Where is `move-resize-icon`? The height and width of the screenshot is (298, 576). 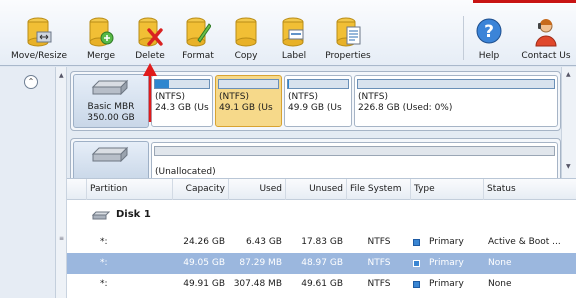 move-resize-icon is located at coordinates (39, 32).